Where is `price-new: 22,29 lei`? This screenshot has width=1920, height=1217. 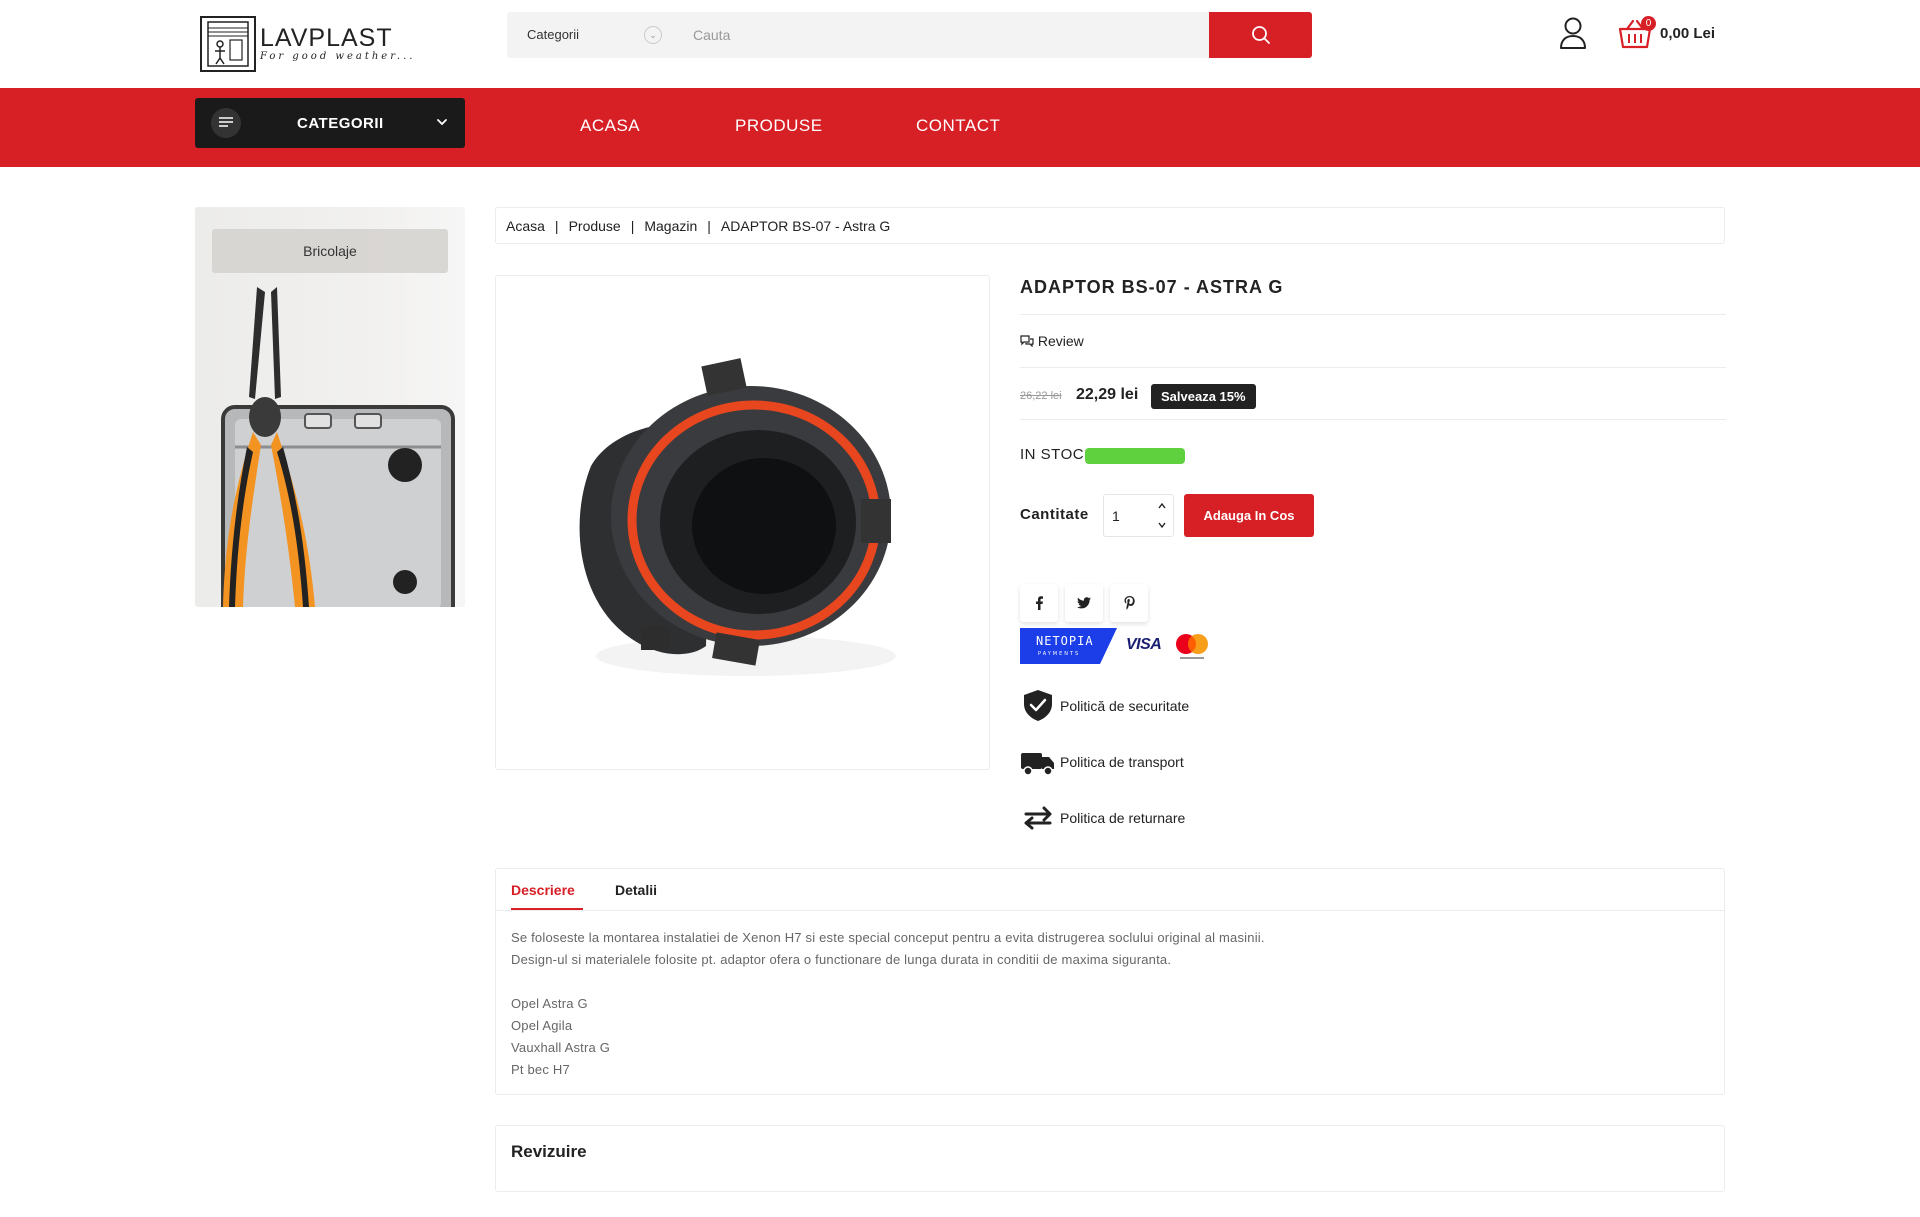
price-new: 22,29 lei is located at coordinates (1107, 394).